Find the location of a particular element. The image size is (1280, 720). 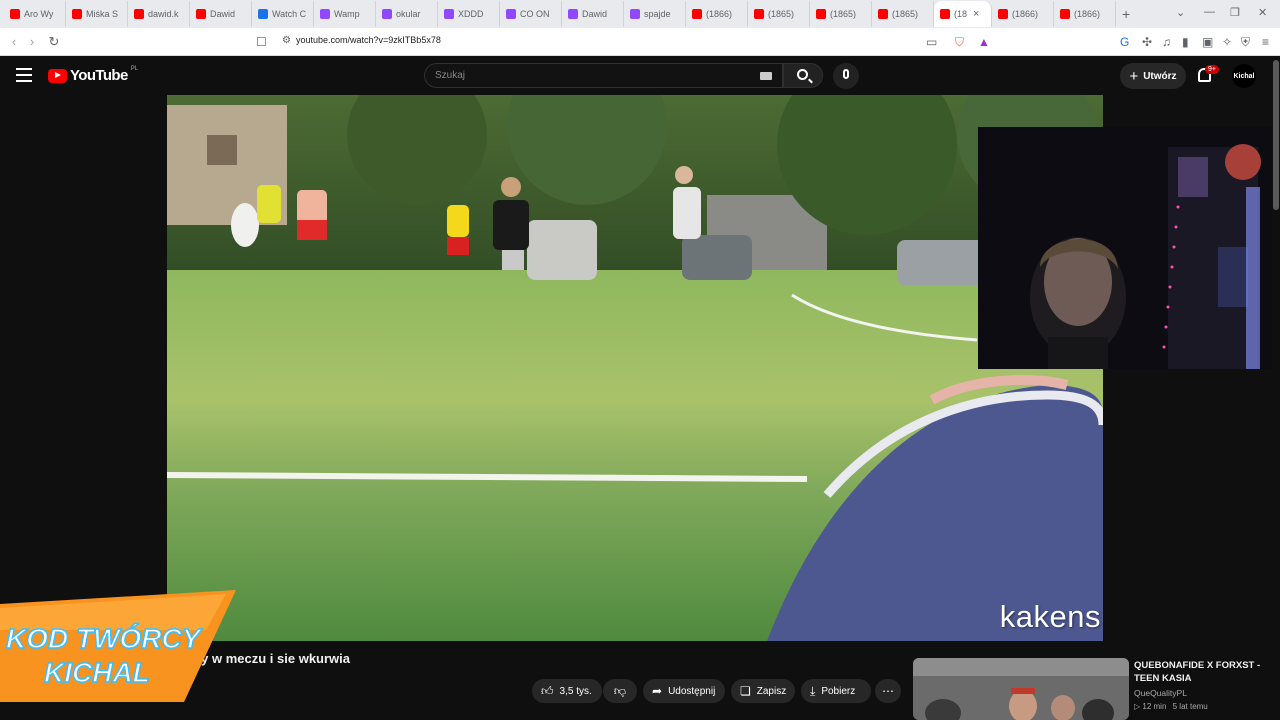

browser-tab: spajde is located at coordinates (655, 14).